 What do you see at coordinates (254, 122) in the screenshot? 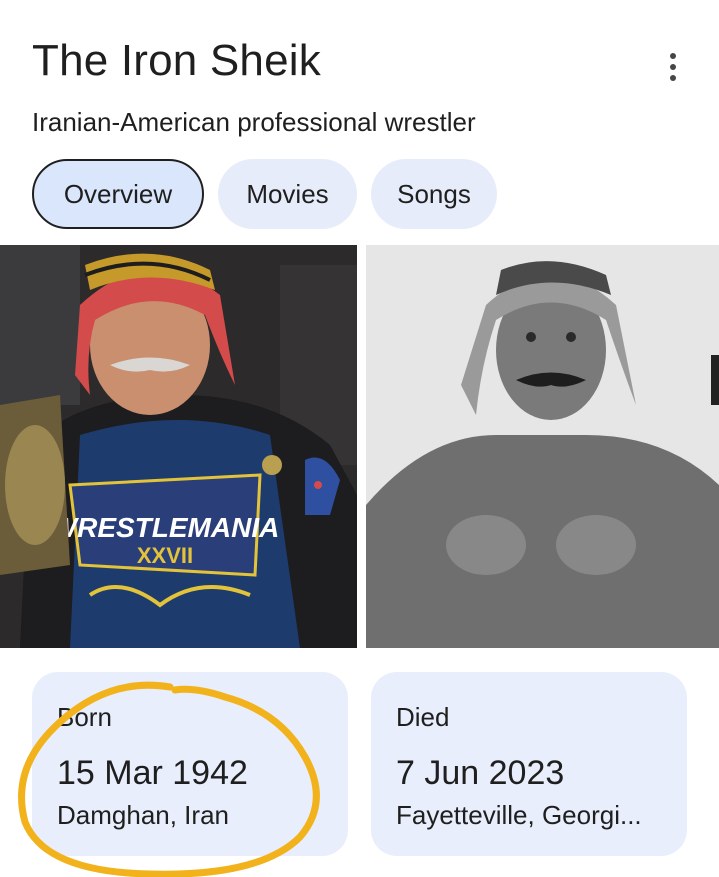
I see `knowledge-panel-subtitle: Iranian-American professional wrestler` at bounding box center [254, 122].